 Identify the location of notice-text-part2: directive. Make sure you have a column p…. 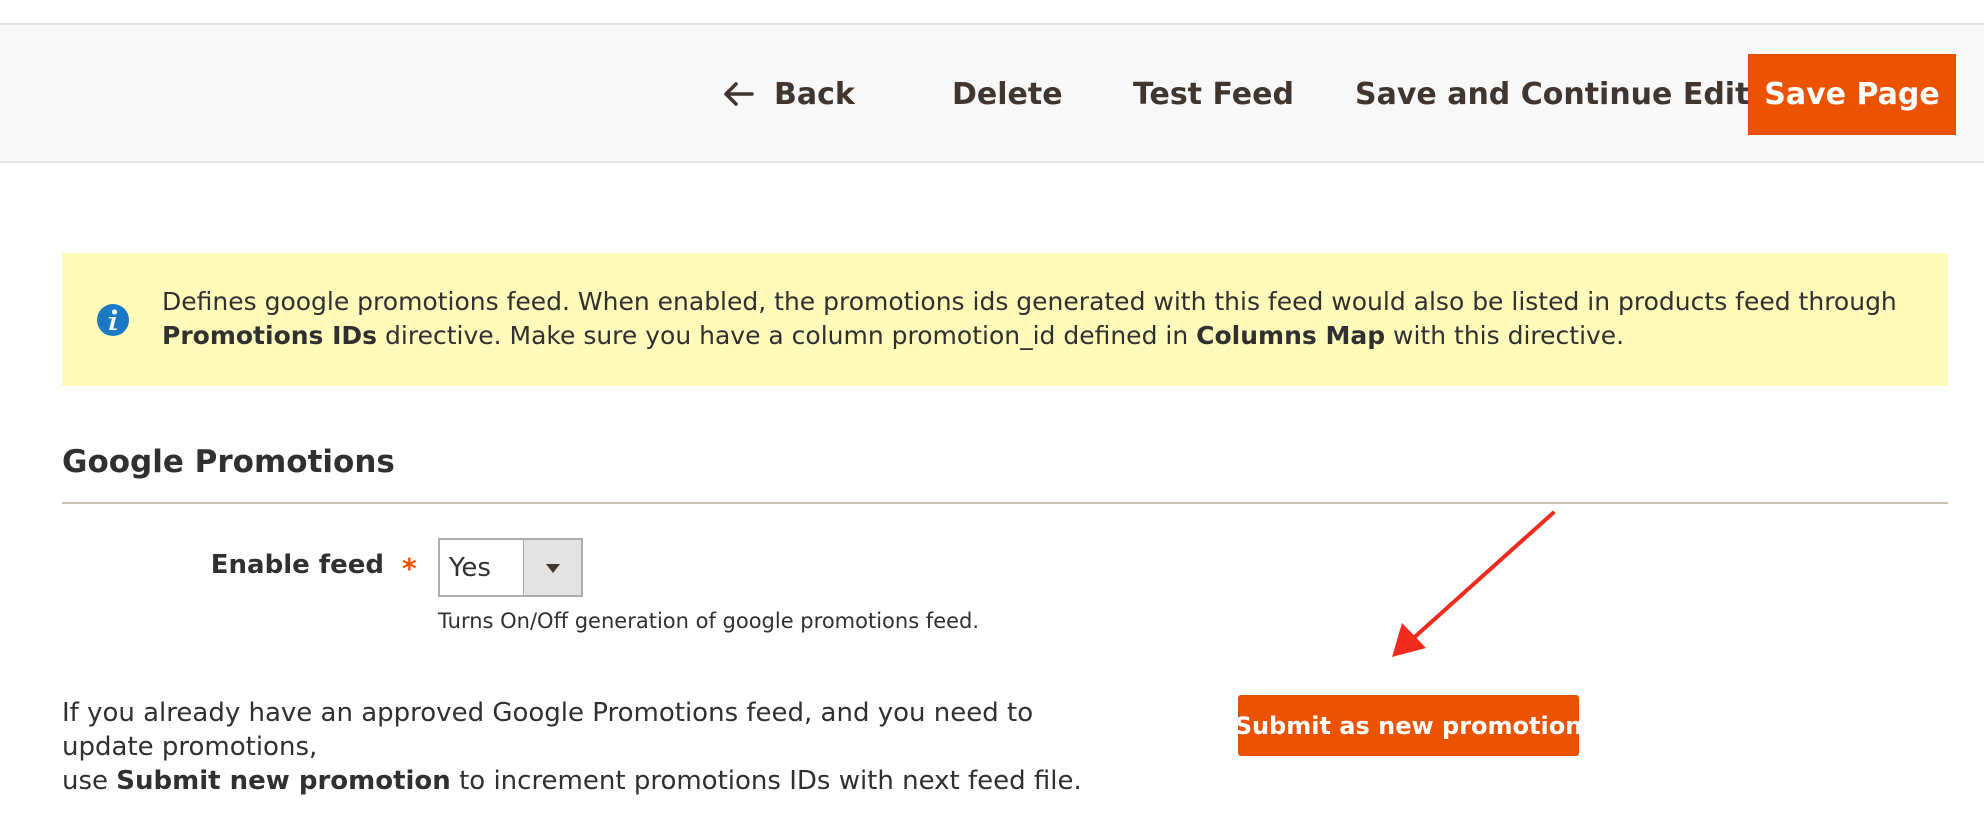
(787, 335).